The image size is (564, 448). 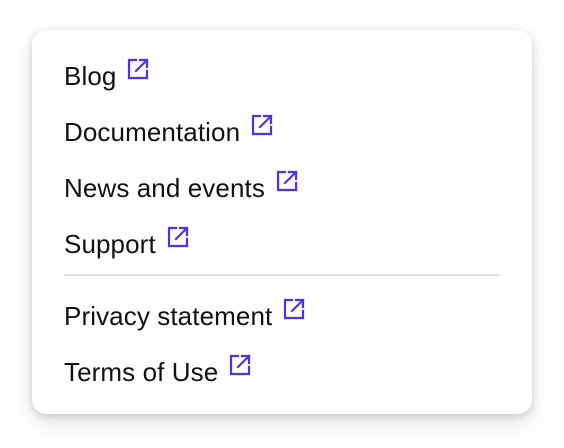 What do you see at coordinates (164, 188) in the screenshot?
I see `menu-item-label: News and events` at bounding box center [164, 188].